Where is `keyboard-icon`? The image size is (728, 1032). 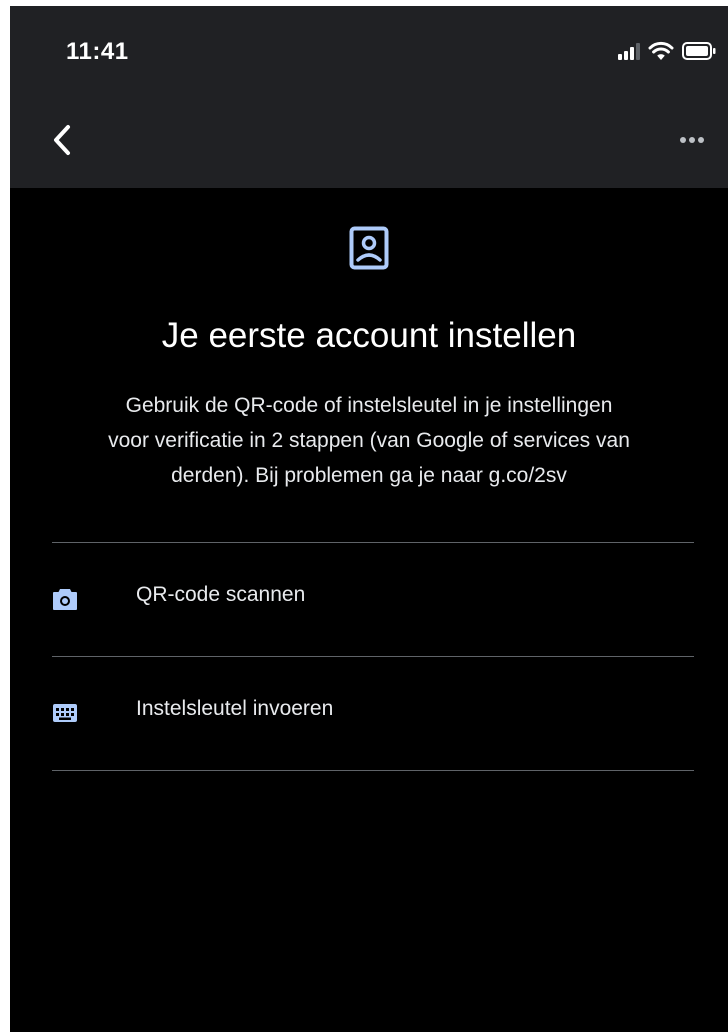 keyboard-icon is located at coordinates (65, 713).